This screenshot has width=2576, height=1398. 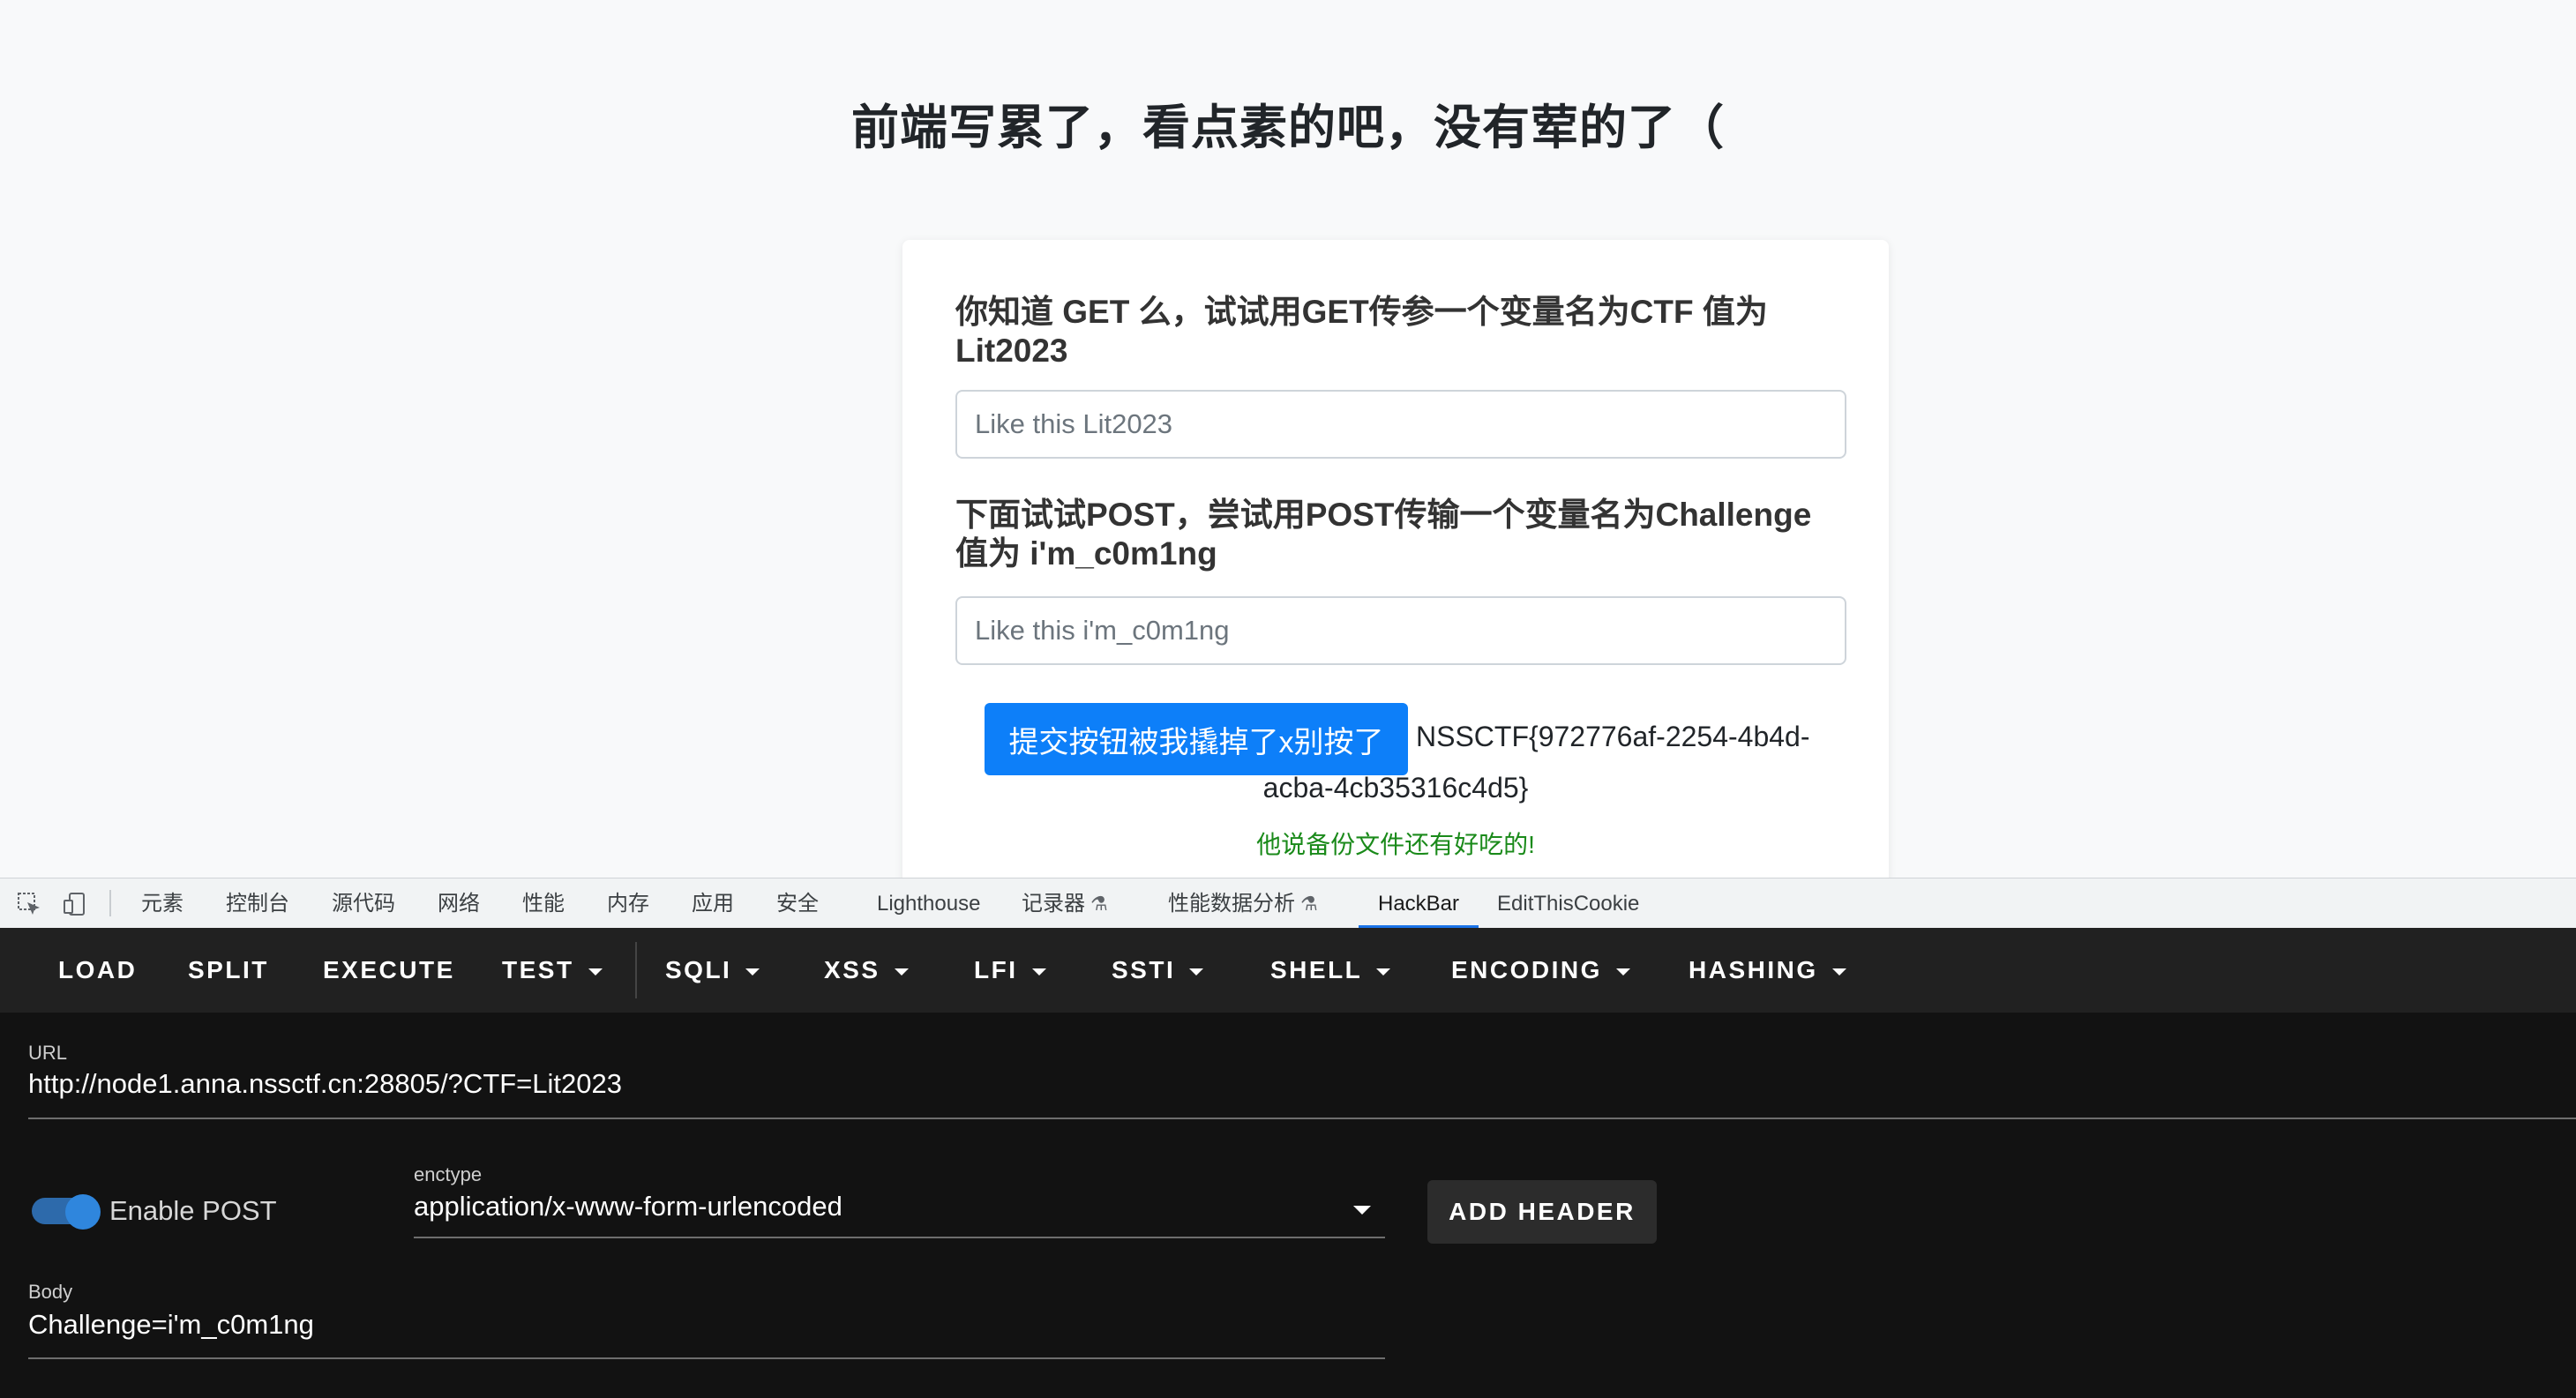 I want to click on sqli-menu-button: SQLI, so click(x=713, y=970).